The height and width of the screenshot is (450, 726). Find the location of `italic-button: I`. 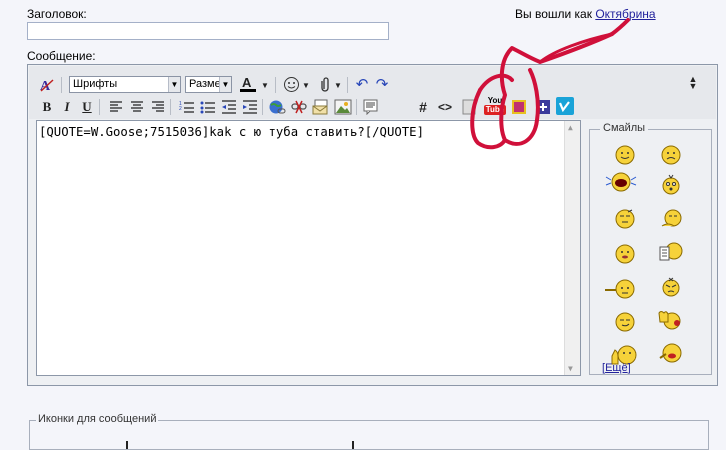

italic-button: I is located at coordinates (67, 107).